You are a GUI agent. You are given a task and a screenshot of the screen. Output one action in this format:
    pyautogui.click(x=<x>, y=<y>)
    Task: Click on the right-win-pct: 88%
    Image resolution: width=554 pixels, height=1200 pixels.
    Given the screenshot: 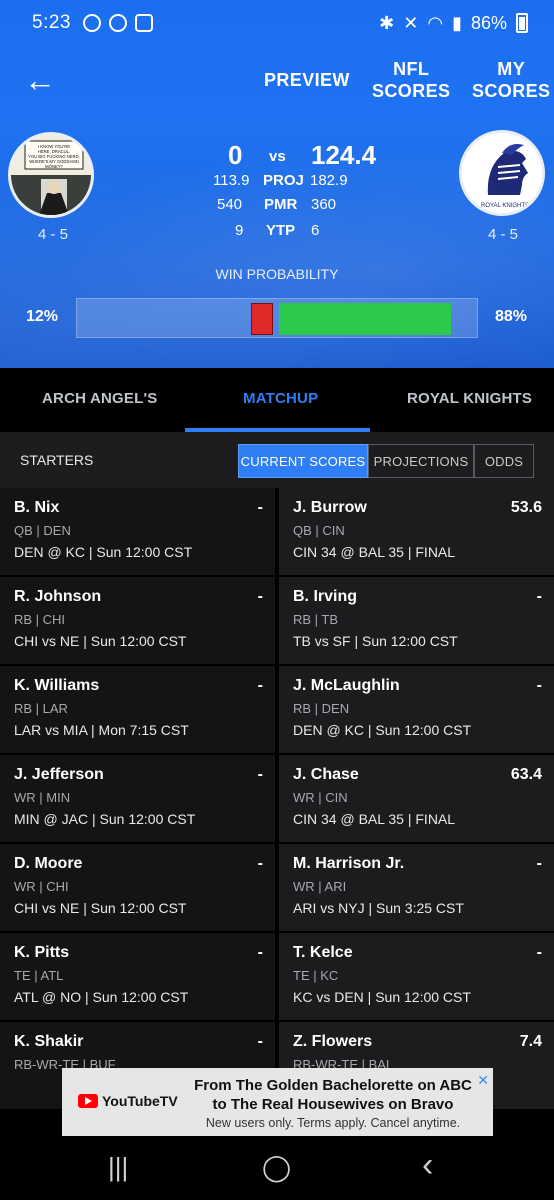 What is the action you would take?
    pyautogui.click(x=511, y=316)
    